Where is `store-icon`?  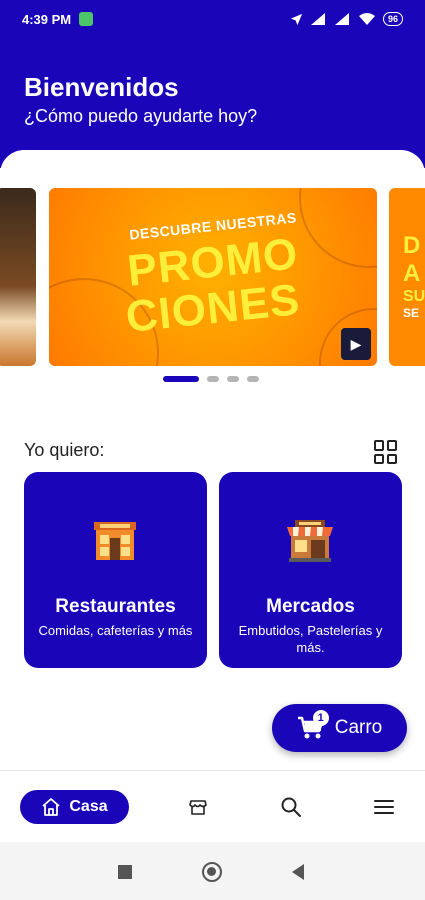 store-icon is located at coordinates (198, 807).